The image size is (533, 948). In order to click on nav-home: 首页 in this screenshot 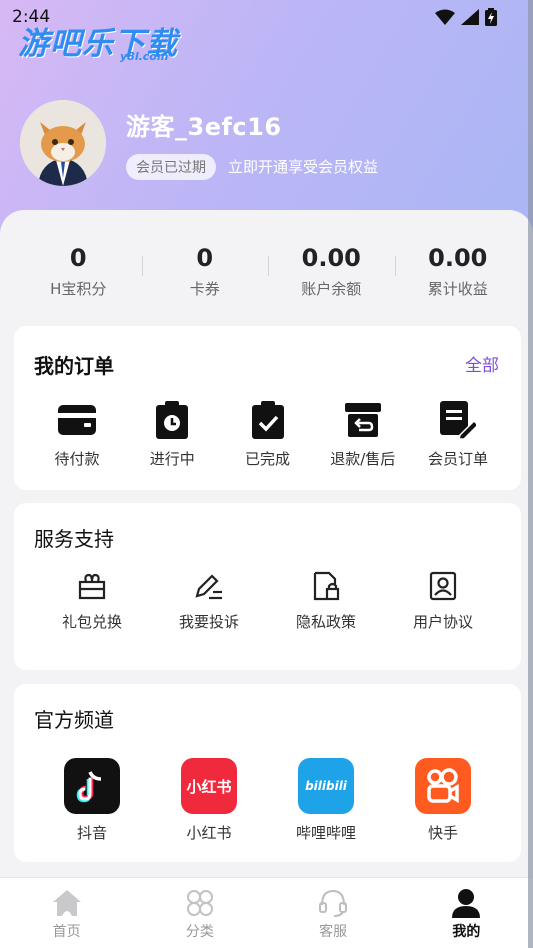, I will do `click(66, 913)`.